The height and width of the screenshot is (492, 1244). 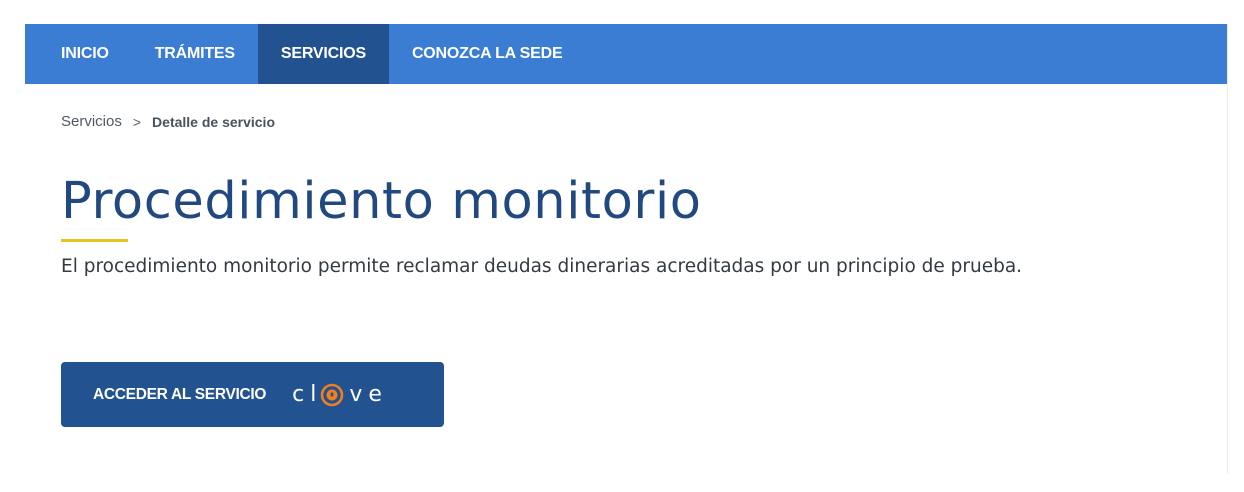 I want to click on breadcrumb: Servicios > Detalle de servicio, so click(x=626, y=121).